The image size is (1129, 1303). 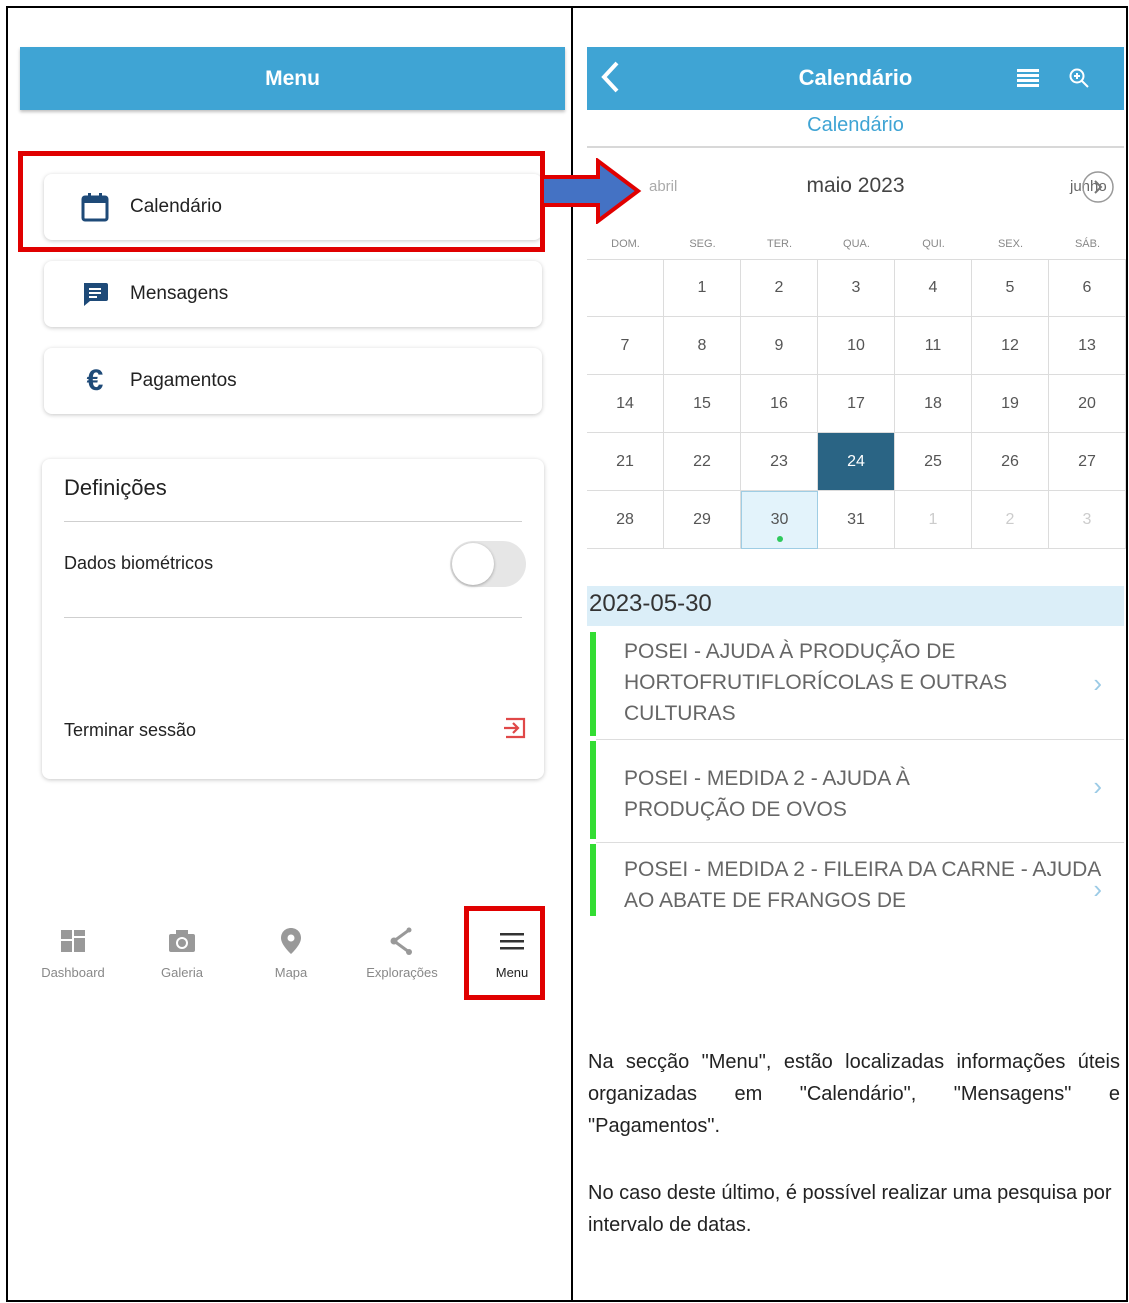 What do you see at coordinates (1010, 346) in the screenshot?
I see `calendar-day-cell: 12` at bounding box center [1010, 346].